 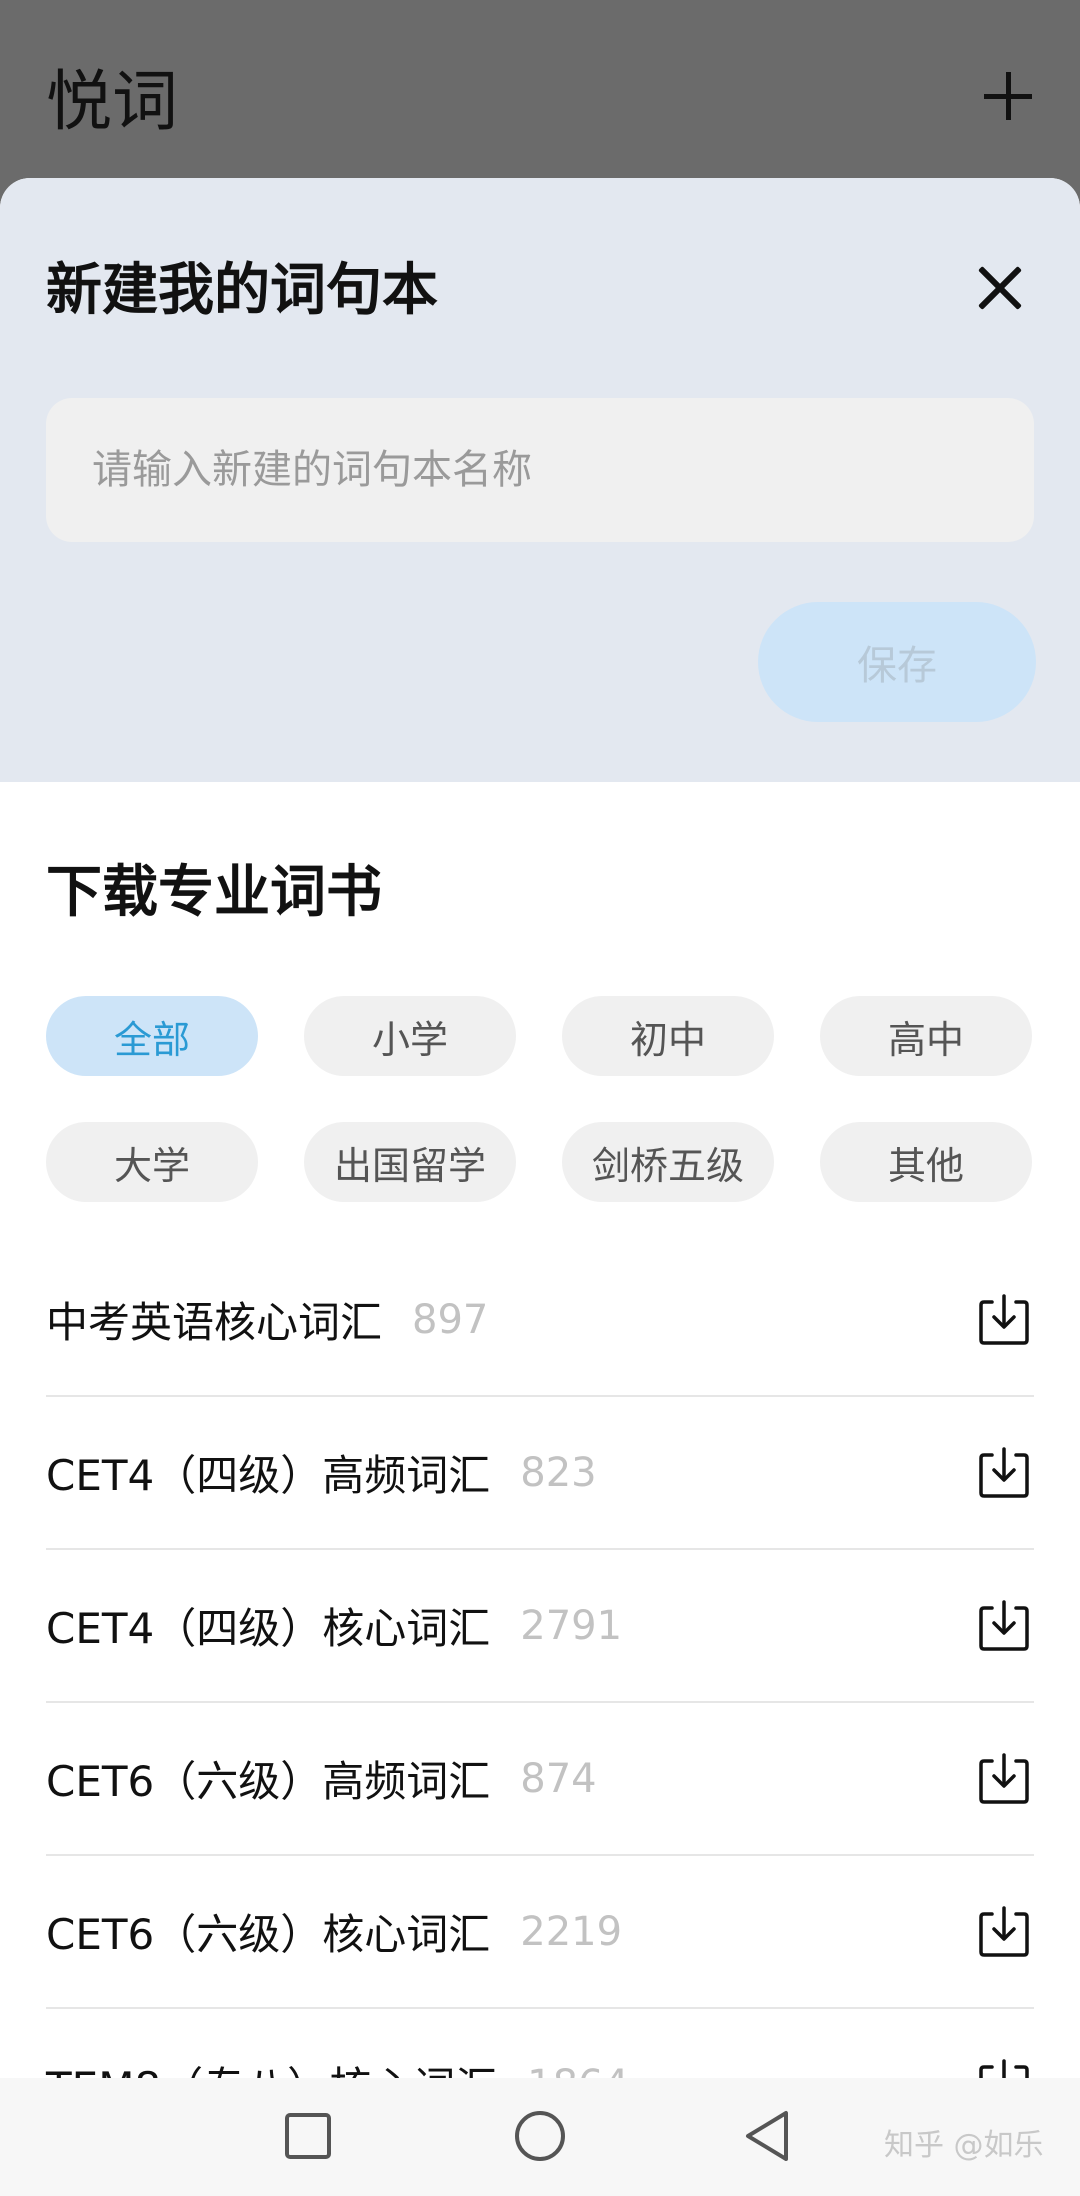 I want to click on category-chip-primary: 小学, so click(x=410, y=1036).